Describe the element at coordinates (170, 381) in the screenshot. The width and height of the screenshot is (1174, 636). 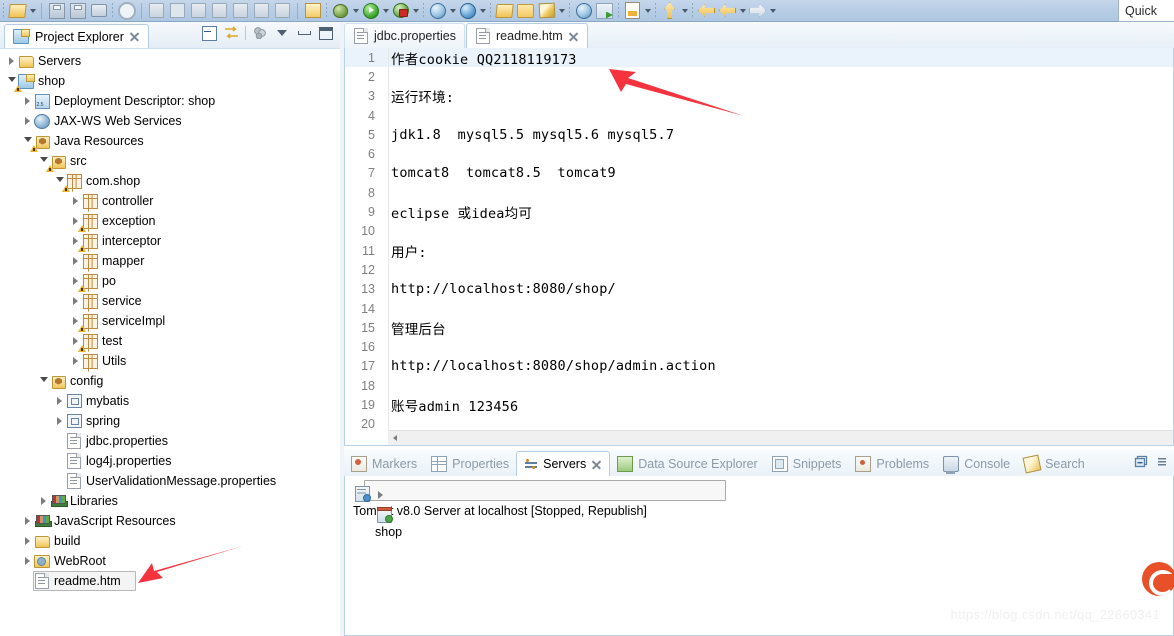
I see `tree-item-config: config` at that location.